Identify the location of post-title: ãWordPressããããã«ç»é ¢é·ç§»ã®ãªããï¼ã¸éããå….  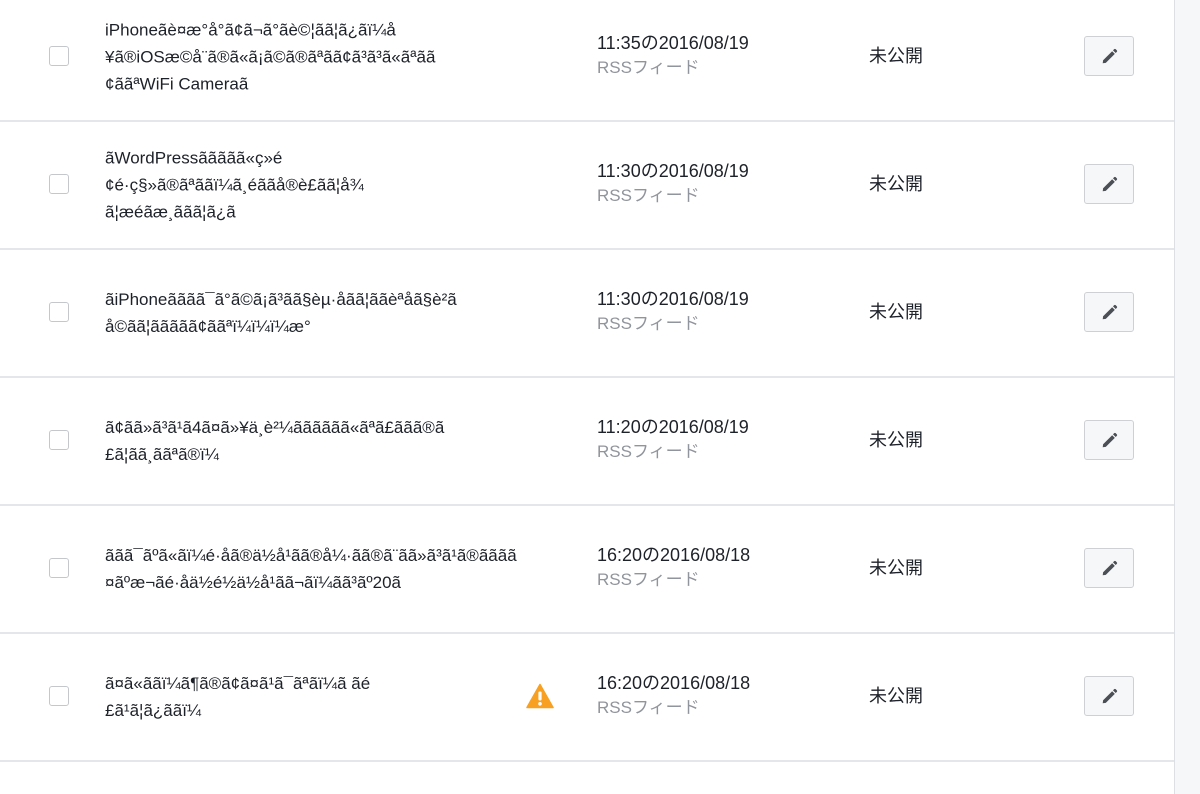
(341, 185).